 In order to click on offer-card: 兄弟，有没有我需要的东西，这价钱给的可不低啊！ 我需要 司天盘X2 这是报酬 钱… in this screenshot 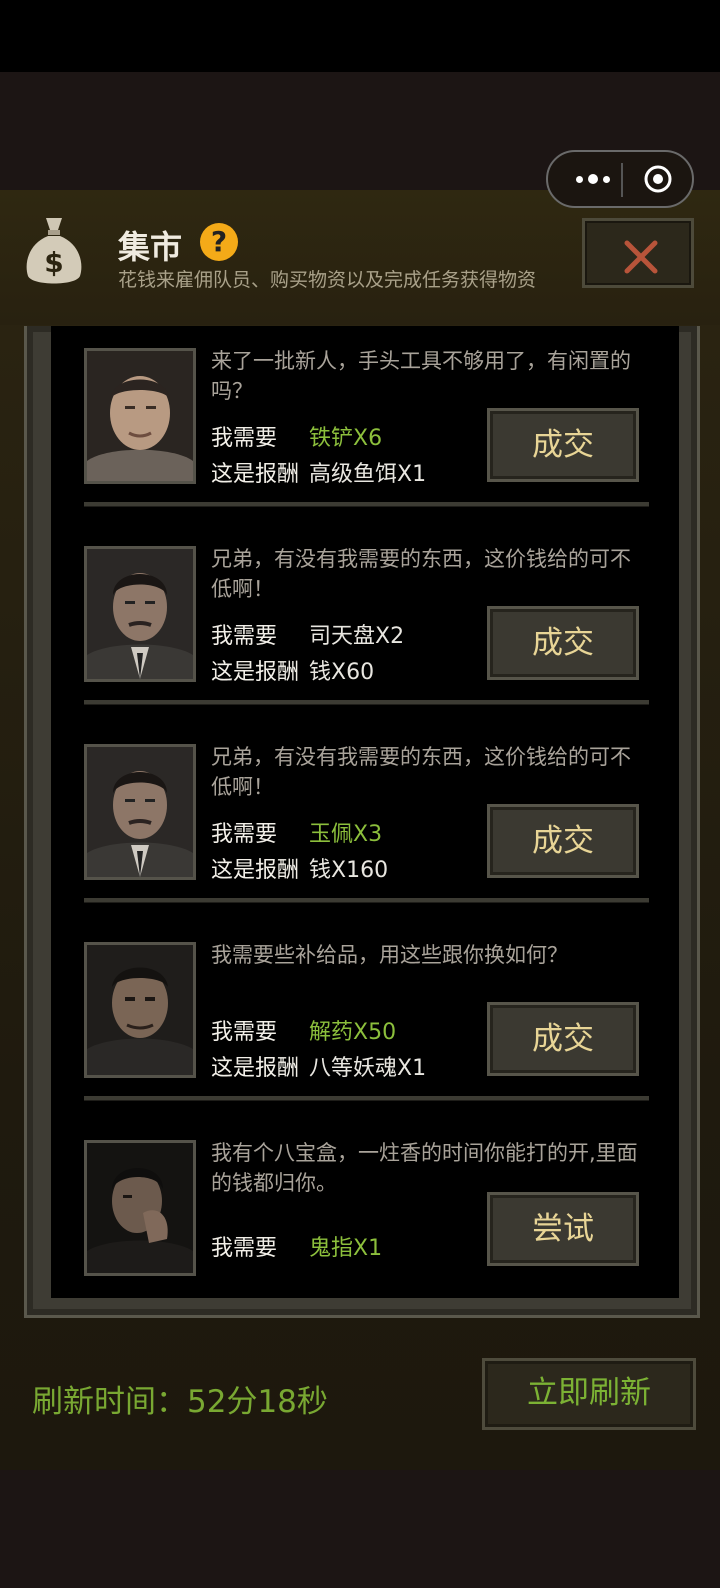, I will do `click(365, 622)`.